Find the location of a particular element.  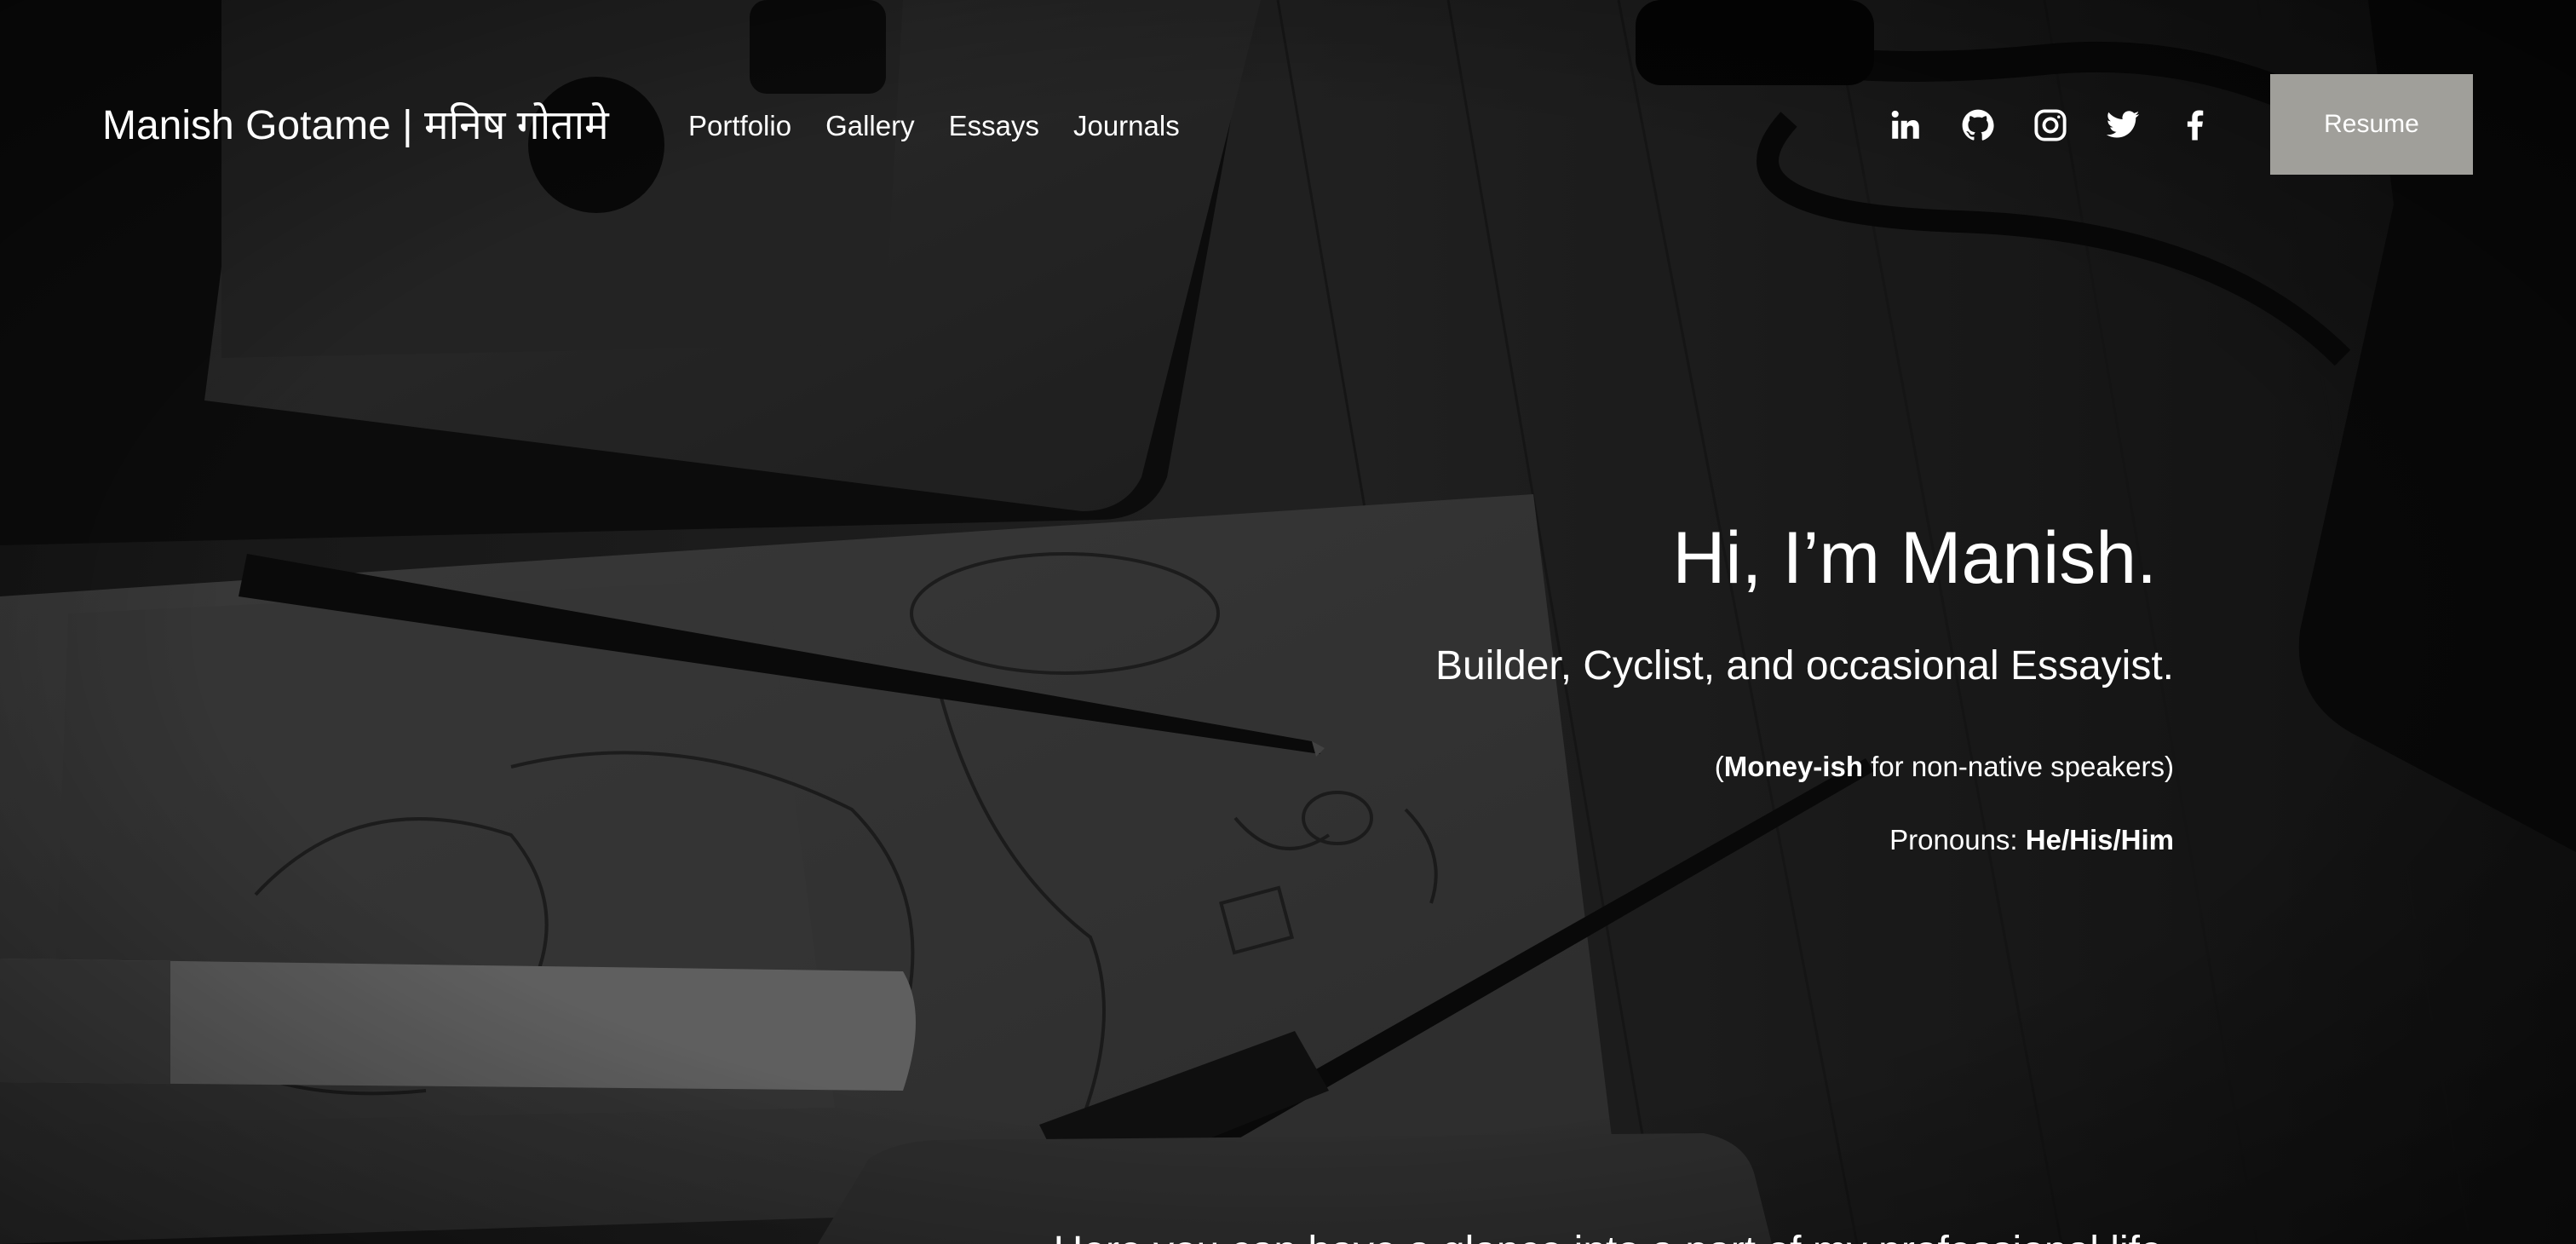

nav-link-essays: Essays is located at coordinates (994, 126).